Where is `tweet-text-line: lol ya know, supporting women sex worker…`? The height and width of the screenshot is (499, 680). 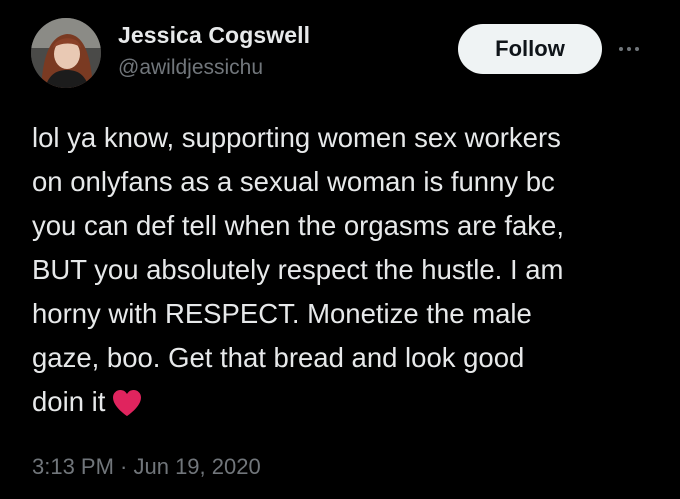
tweet-text-line: lol ya know, supporting women sex worker… is located at coordinates (296, 137).